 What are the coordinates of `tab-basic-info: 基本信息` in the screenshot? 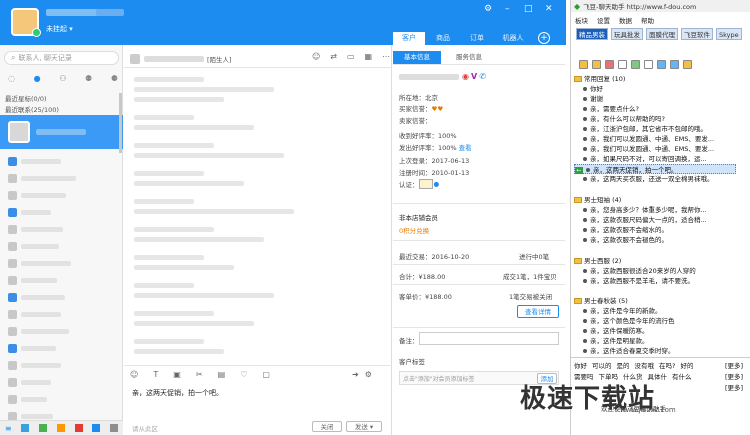 It's located at (417, 57).